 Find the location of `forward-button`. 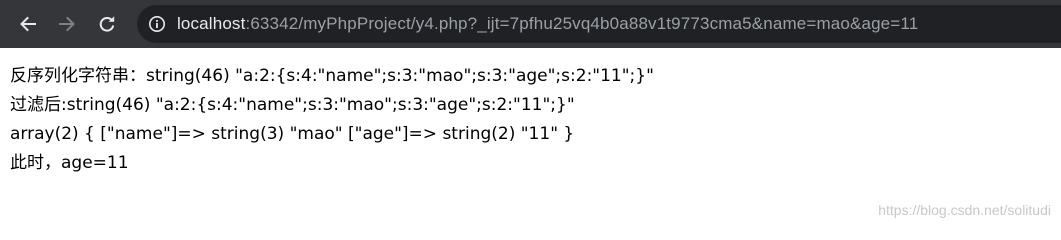

forward-button is located at coordinates (67, 24).